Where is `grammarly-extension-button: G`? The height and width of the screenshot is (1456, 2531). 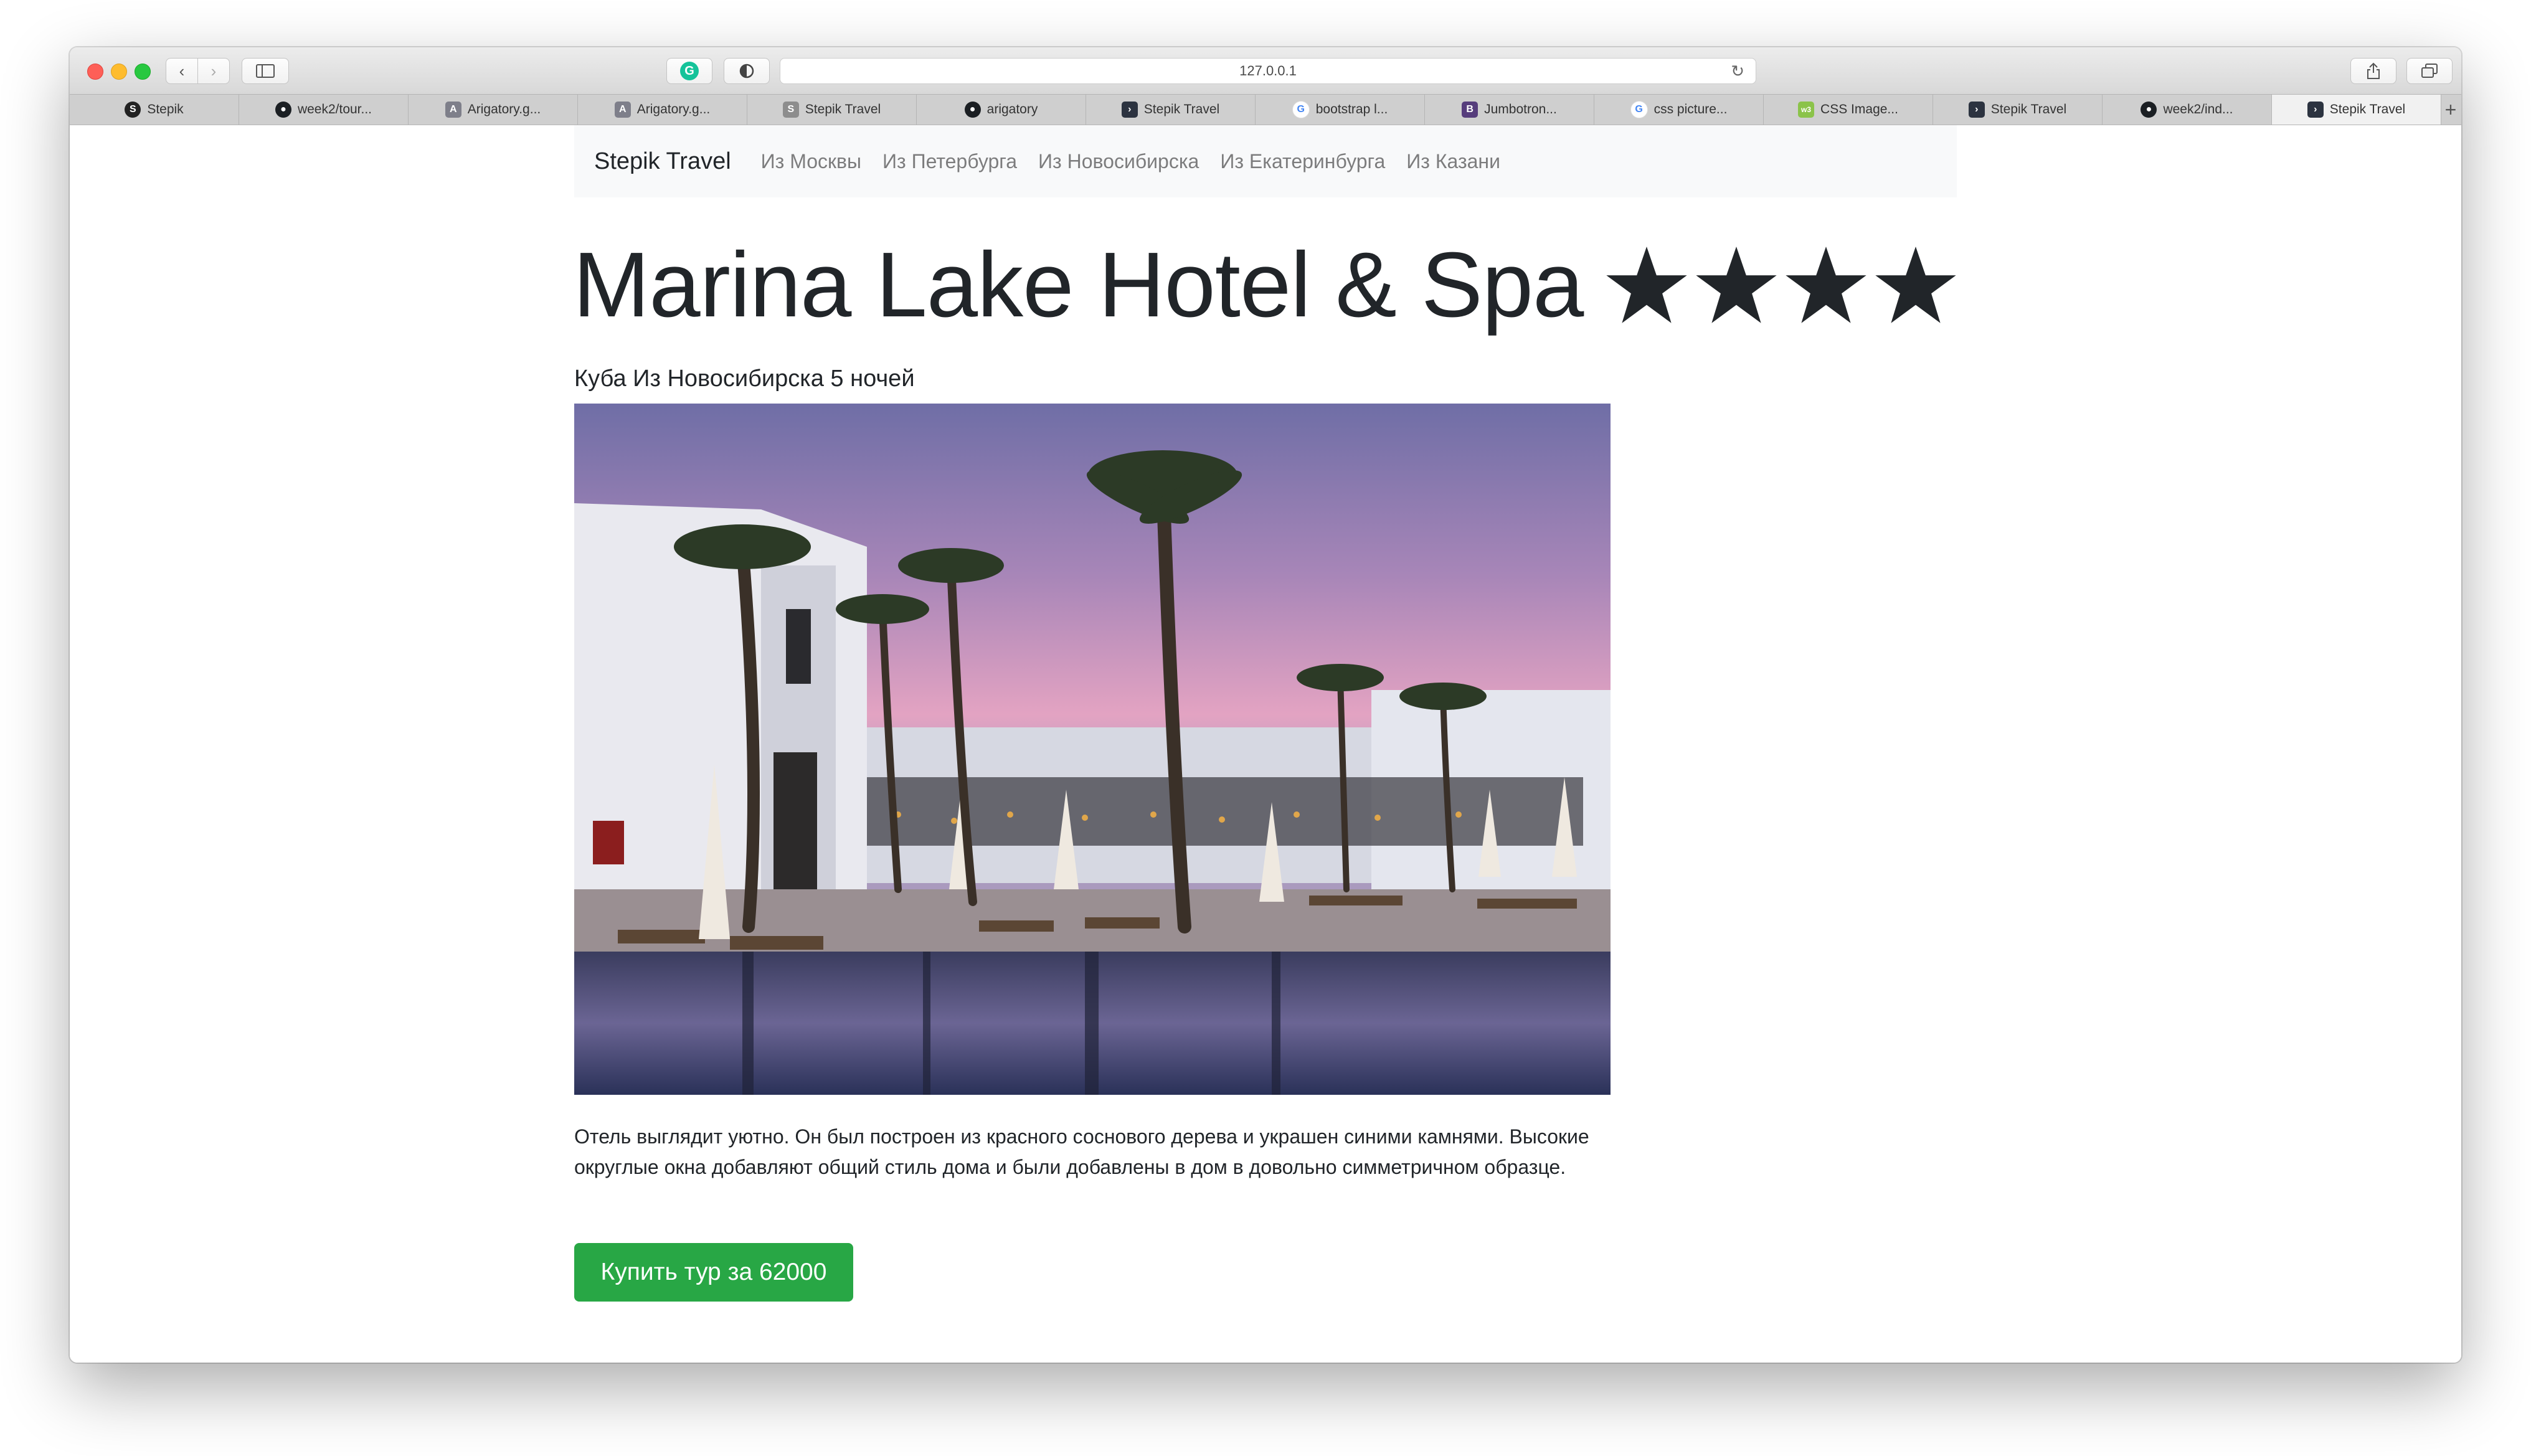
grammarly-extension-button: G is located at coordinates (689, 71).